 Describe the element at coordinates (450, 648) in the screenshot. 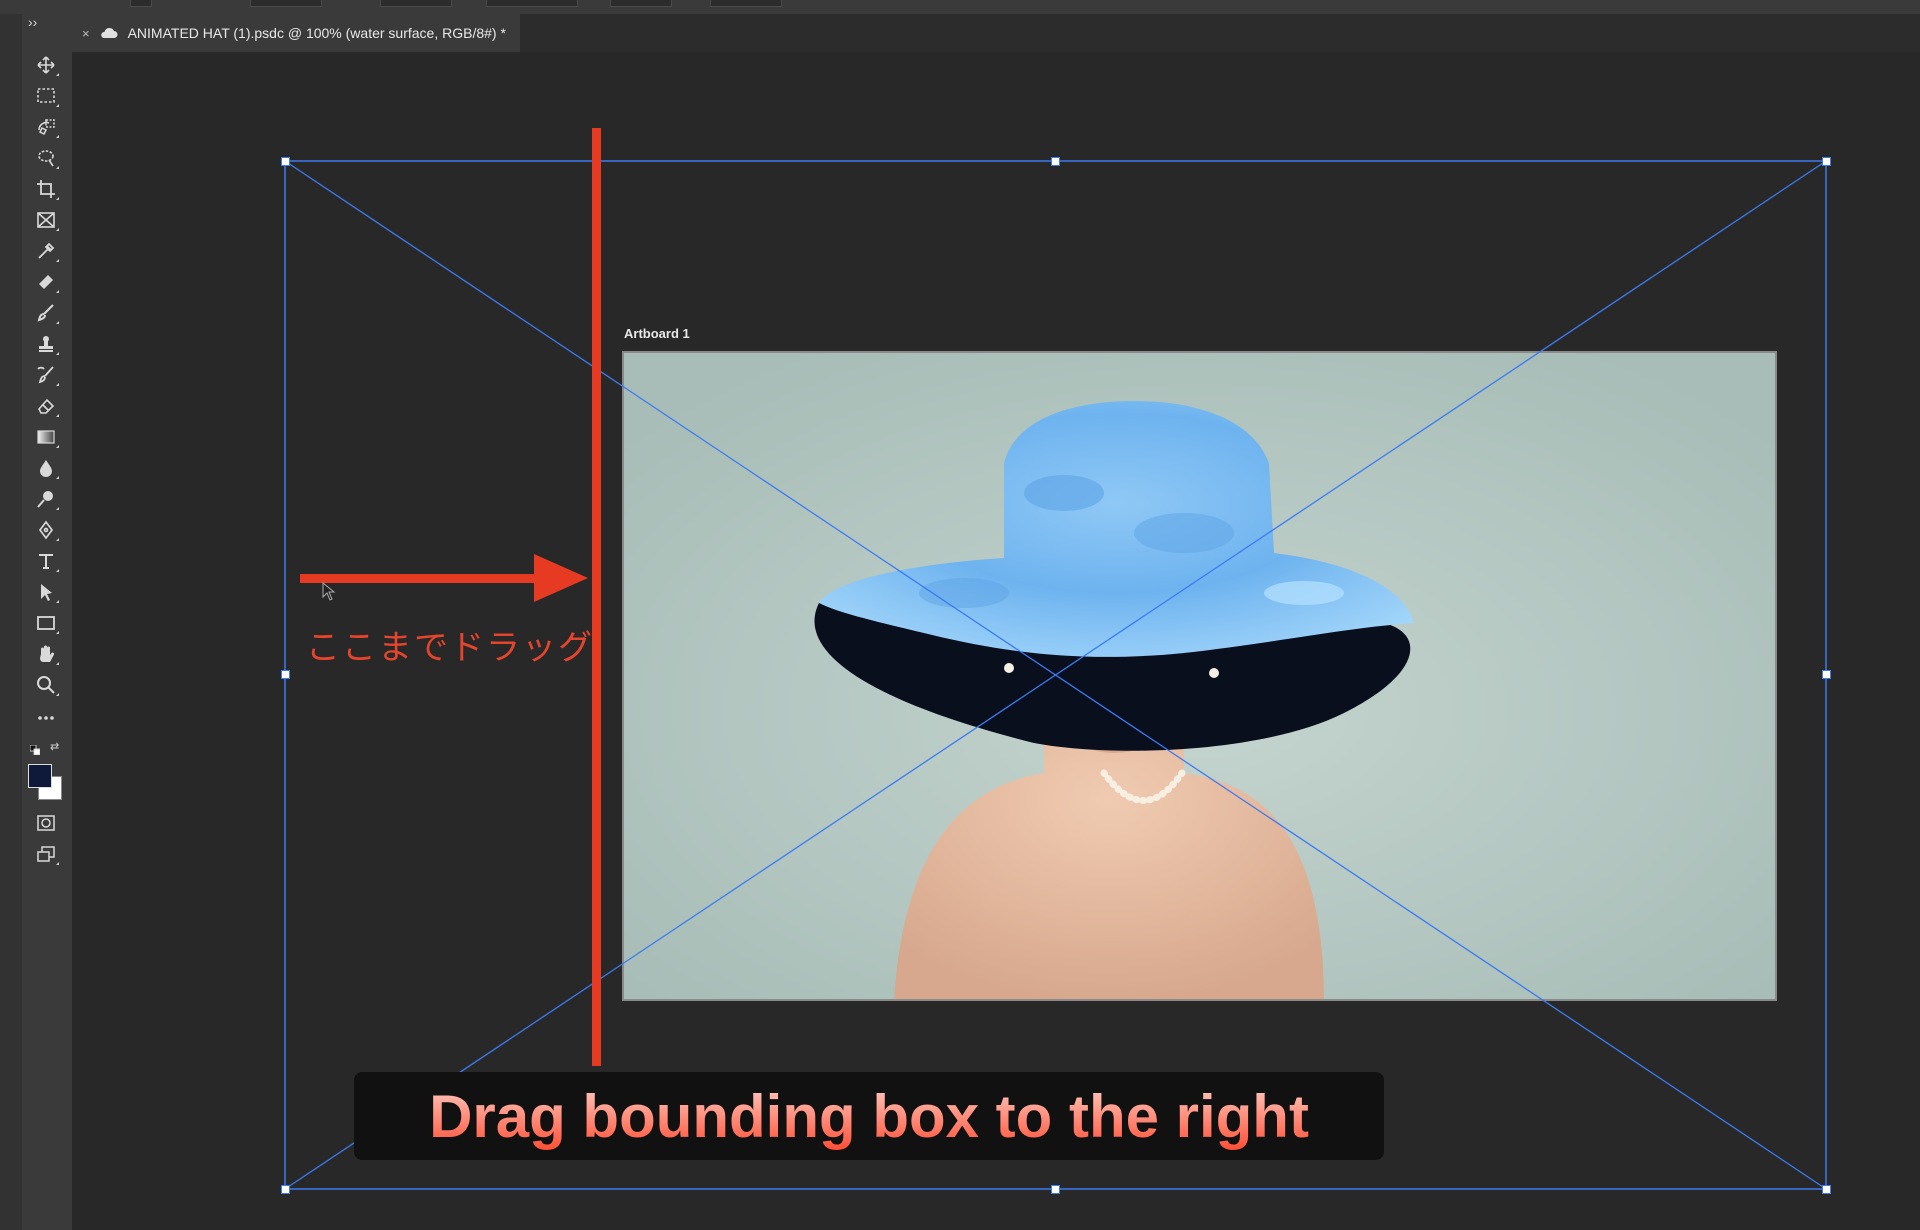

I see `drag-here-label: ここまでドラッグ` at that location.